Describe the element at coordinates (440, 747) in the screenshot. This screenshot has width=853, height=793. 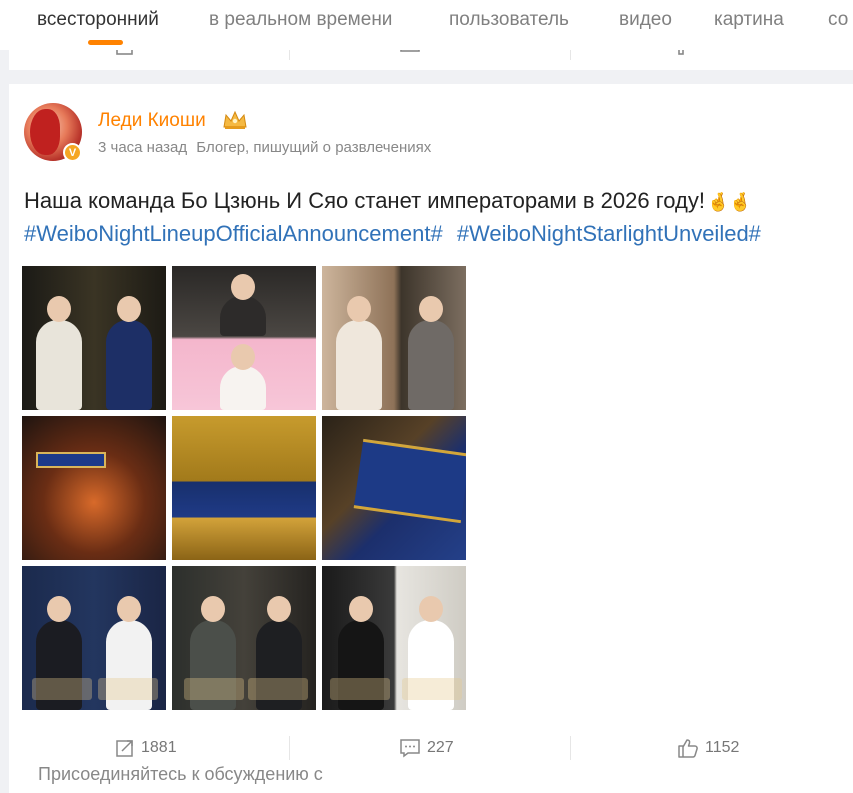
I see `comment-count: 227` at that location.